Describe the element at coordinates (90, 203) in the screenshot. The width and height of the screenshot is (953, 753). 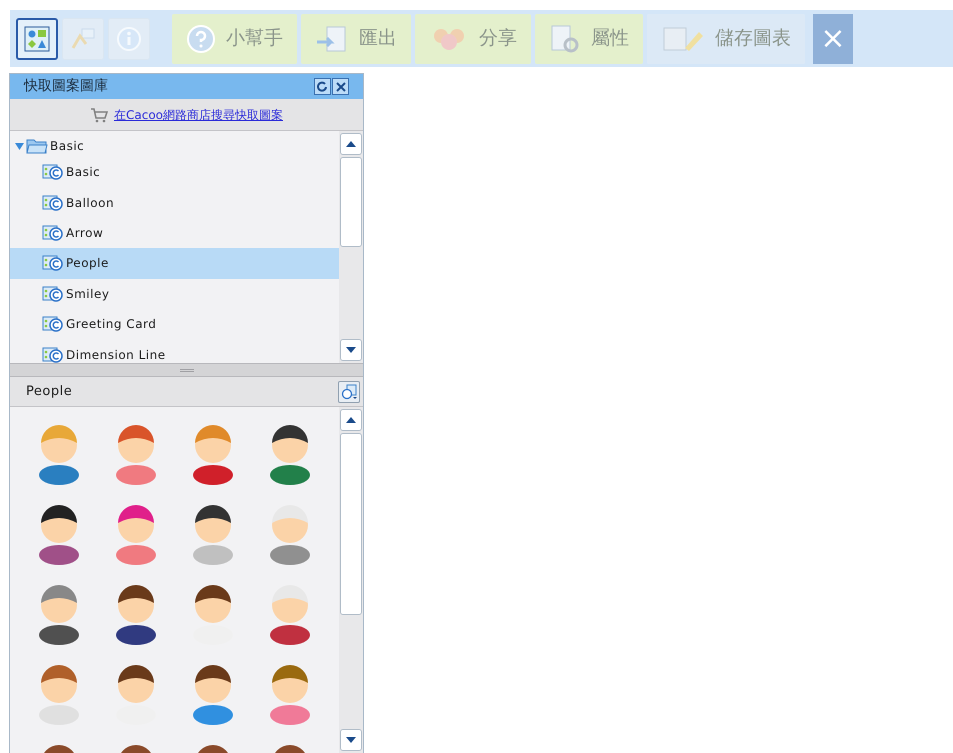
I see `tree-item-label: Balloon` at that location.